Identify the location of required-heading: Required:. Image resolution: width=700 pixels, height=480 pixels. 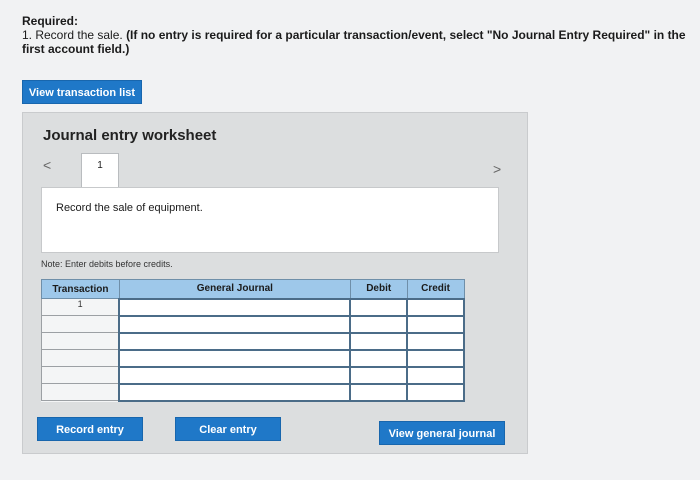
(50, 21).